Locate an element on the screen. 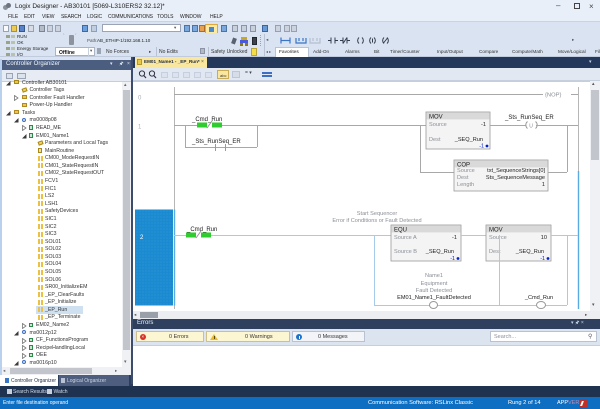 This screenshot has height=409, width=600. svg-text: 0 is located at coordinates (140, 99).